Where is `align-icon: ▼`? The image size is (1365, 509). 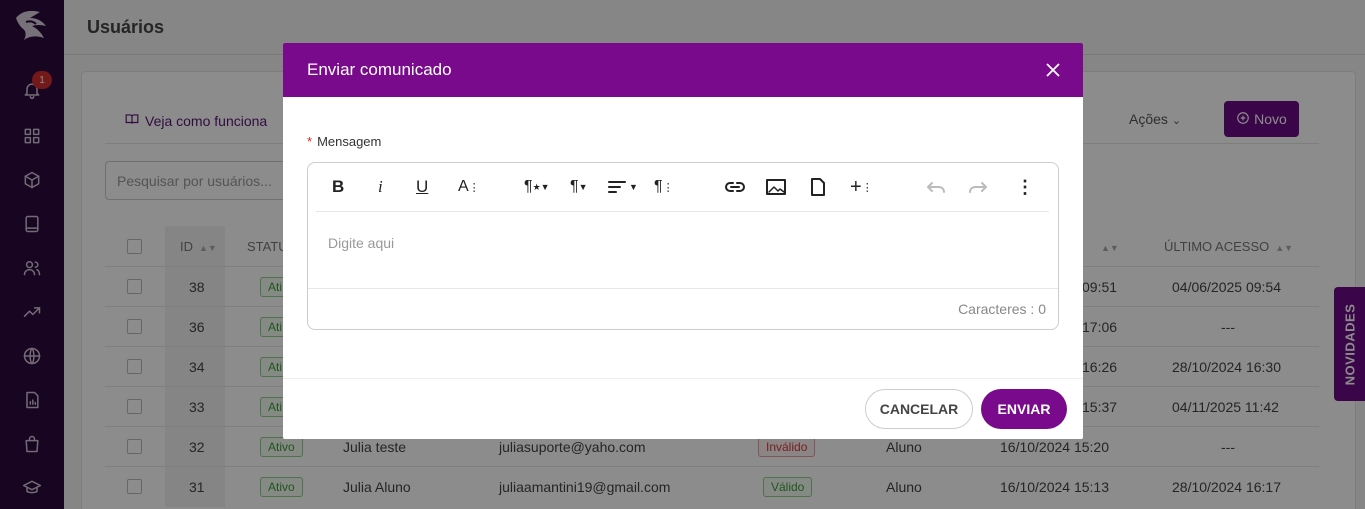 align-icon: ▼ is located at coordinates (623, 187).